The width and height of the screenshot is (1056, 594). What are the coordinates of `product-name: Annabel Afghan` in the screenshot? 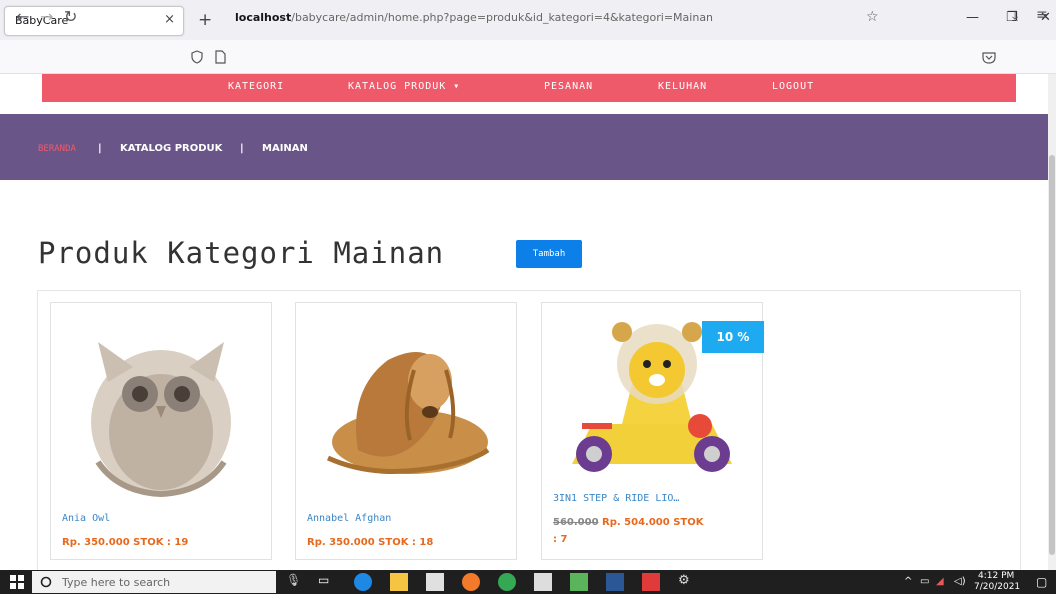 It's located at (349, 518).